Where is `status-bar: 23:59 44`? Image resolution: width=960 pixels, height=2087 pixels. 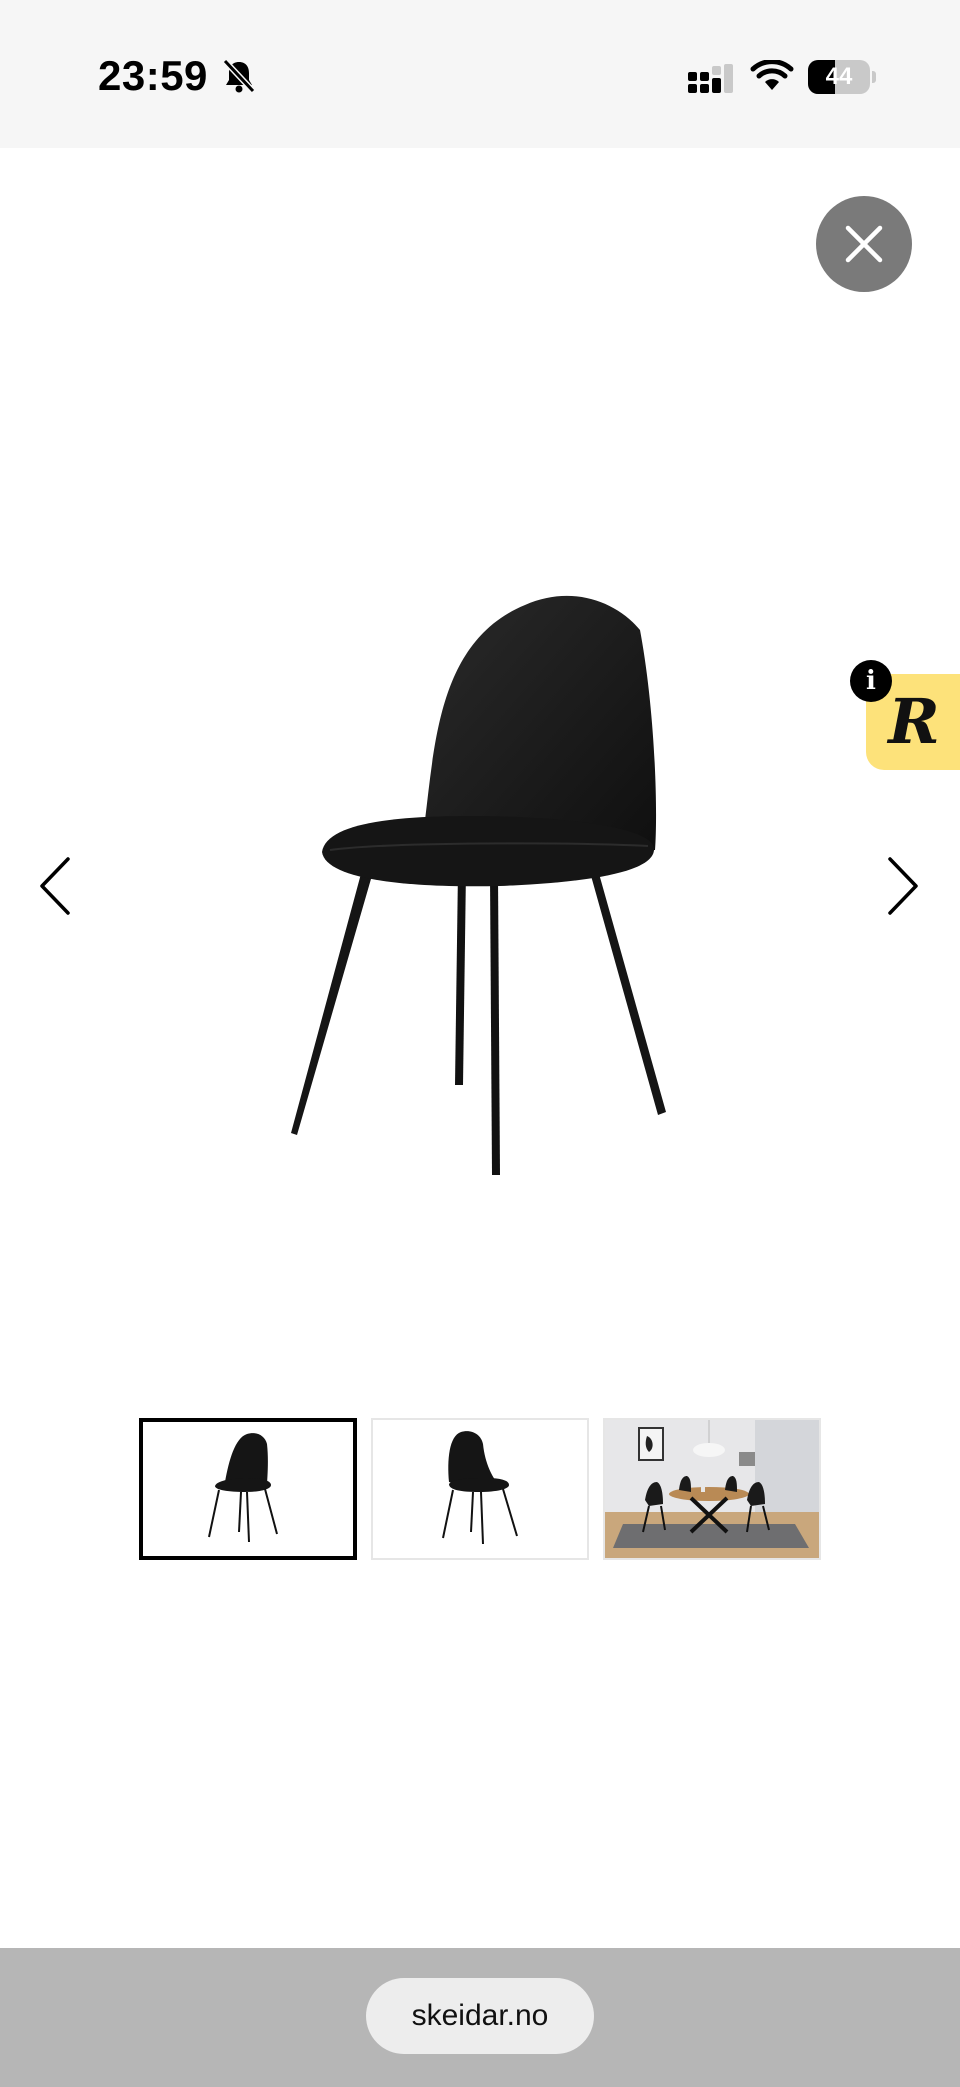
status-bar: 23:59 44 is located at coordinates (480, 74).